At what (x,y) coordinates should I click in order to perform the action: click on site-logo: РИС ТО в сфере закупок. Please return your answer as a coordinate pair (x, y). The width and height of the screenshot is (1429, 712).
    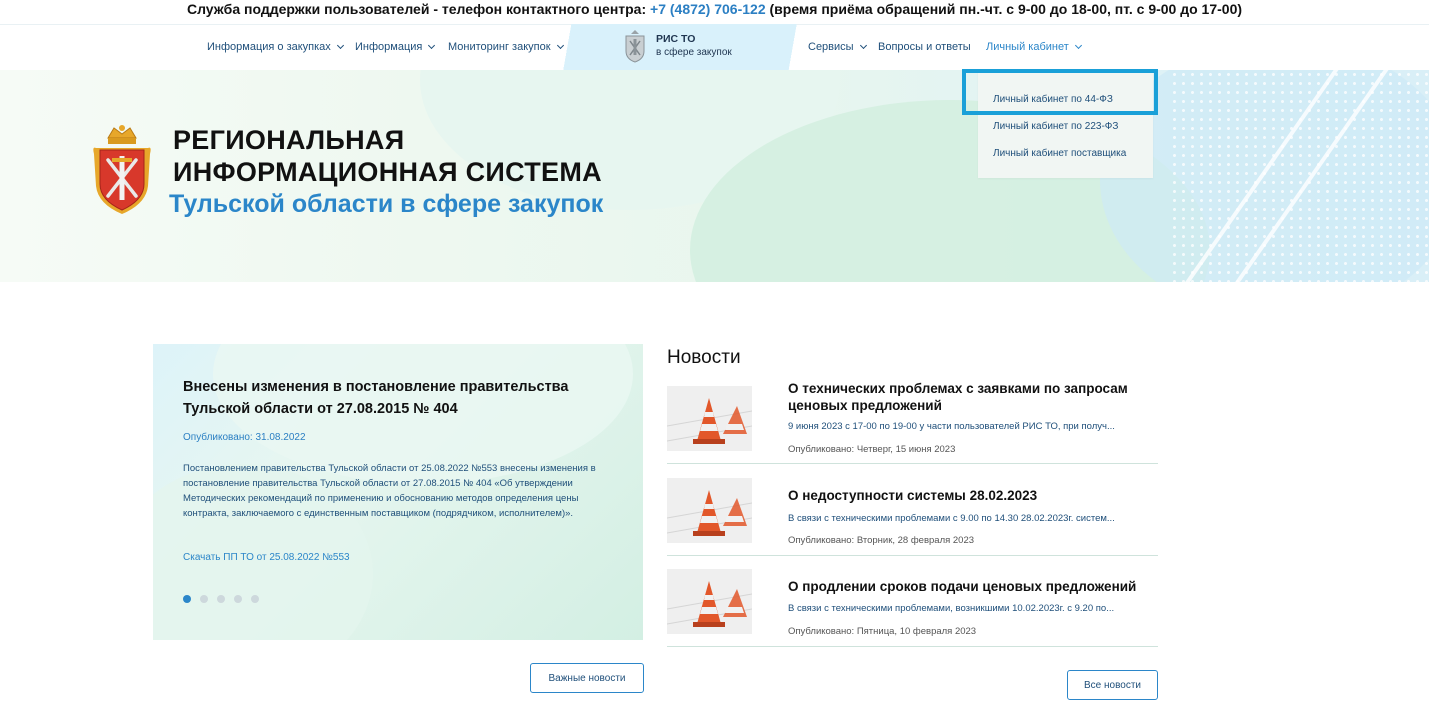
    Looking at the image, I should click on (677, 46).